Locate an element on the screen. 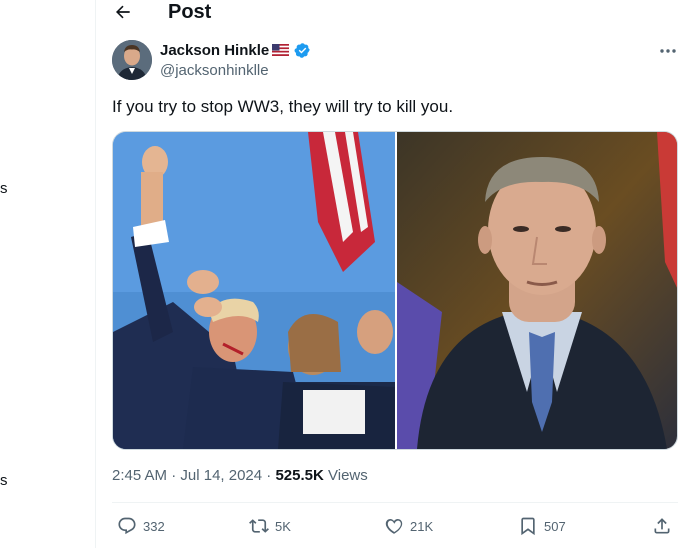  more-dots-icon is located at coordinates (668, 51).